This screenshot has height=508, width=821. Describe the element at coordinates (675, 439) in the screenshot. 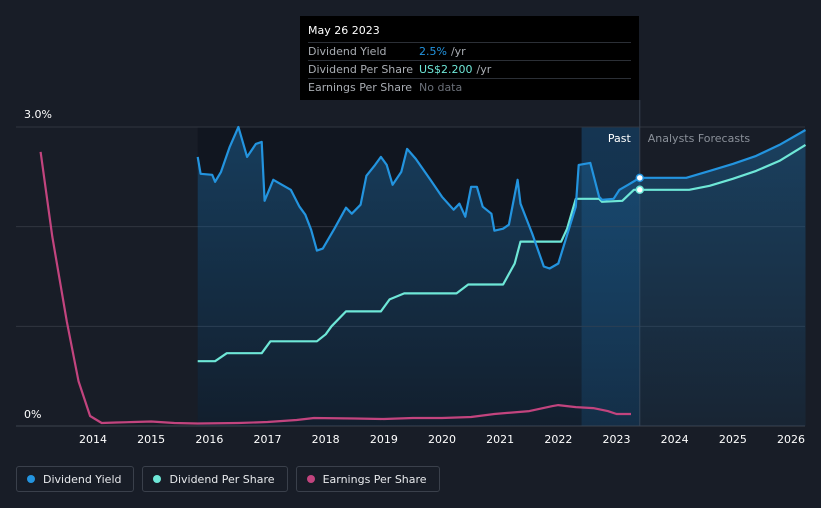

I see `x-tick-label: 2024` at that location.